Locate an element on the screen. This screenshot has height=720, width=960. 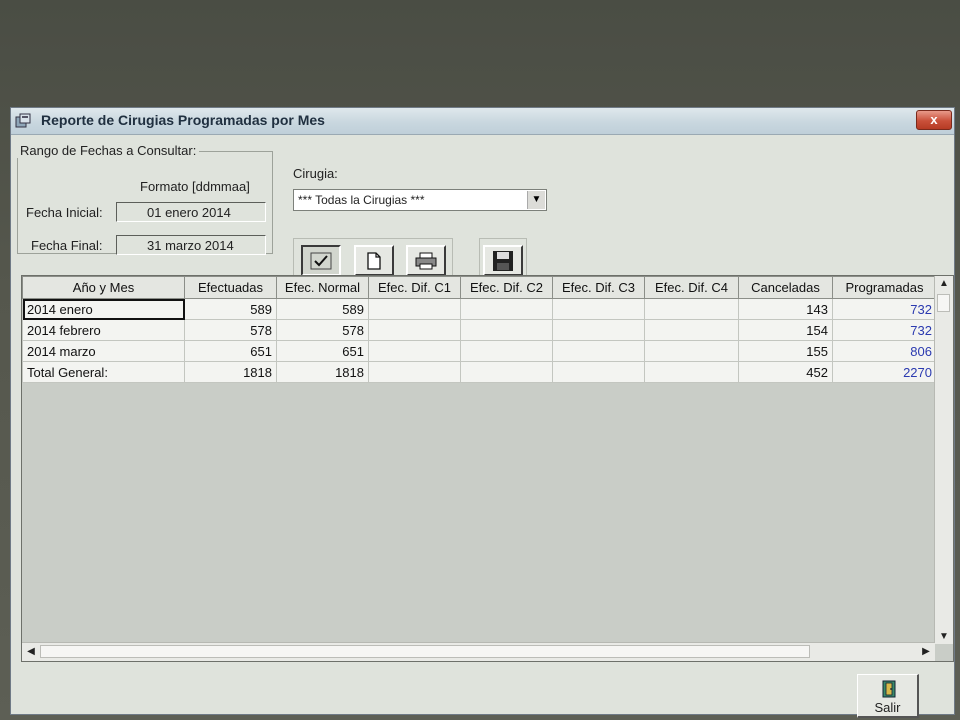
exit-button: Salir is located at coordinates (888, 696).